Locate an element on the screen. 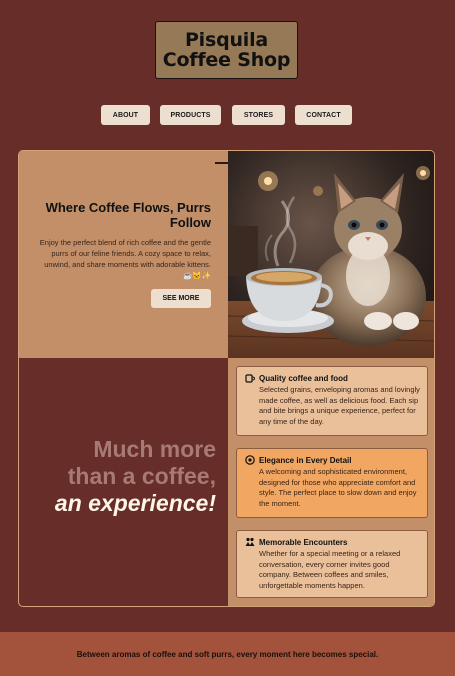  logo-line-1: Pisquila is located at coordinates (226, 40).